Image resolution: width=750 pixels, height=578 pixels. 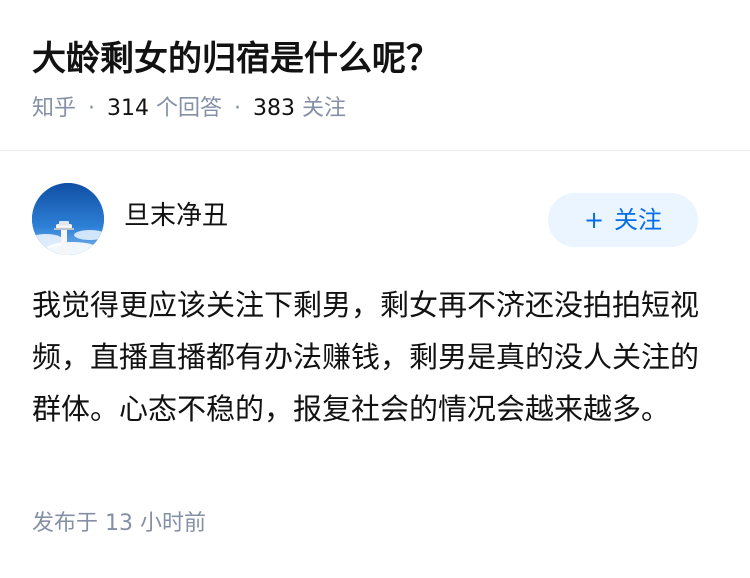 What do you see at coordinates (638, 220) in the screenshot?
I see `follow-button-label: 关注` at bounding box center [638, 220].